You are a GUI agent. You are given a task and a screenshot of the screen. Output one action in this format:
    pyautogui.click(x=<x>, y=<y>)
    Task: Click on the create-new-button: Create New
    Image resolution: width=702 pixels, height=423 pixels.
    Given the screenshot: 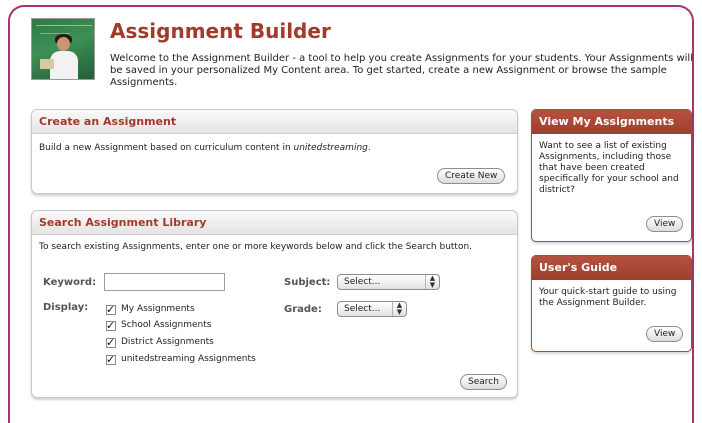 What is the action you would take?
    pyautogui.click(x=471, y=176)
    